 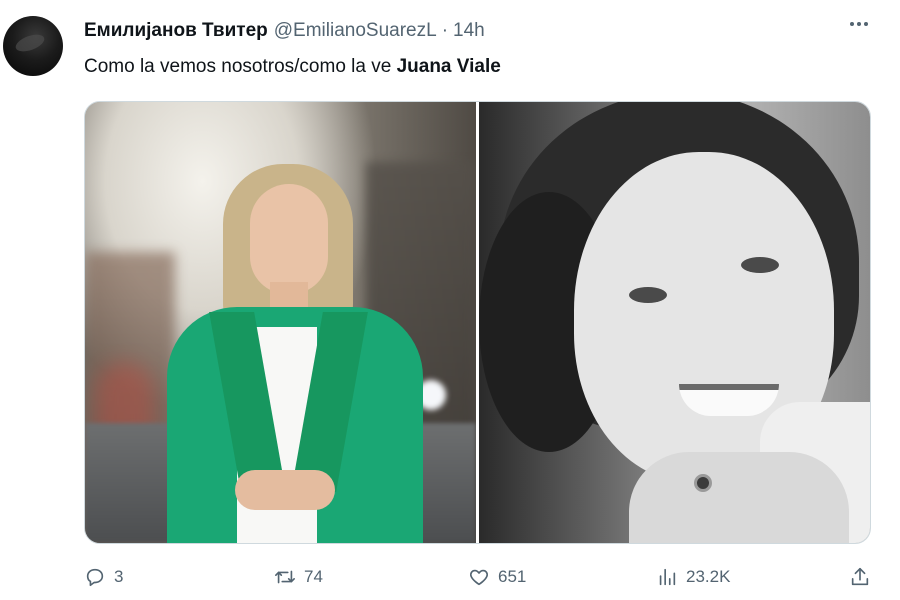 What do you see at coordinates (176, 31) in the screenshot?
I see `display-name: Емилијанов Твитер` at bounding box center [176, 31].